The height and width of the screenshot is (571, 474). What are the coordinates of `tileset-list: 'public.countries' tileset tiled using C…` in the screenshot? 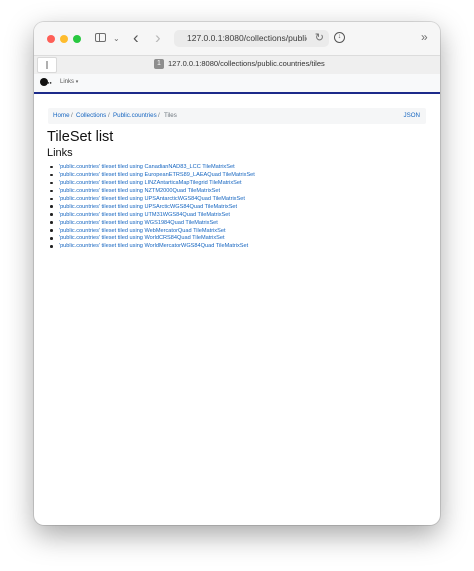 It's located at (226, 206).